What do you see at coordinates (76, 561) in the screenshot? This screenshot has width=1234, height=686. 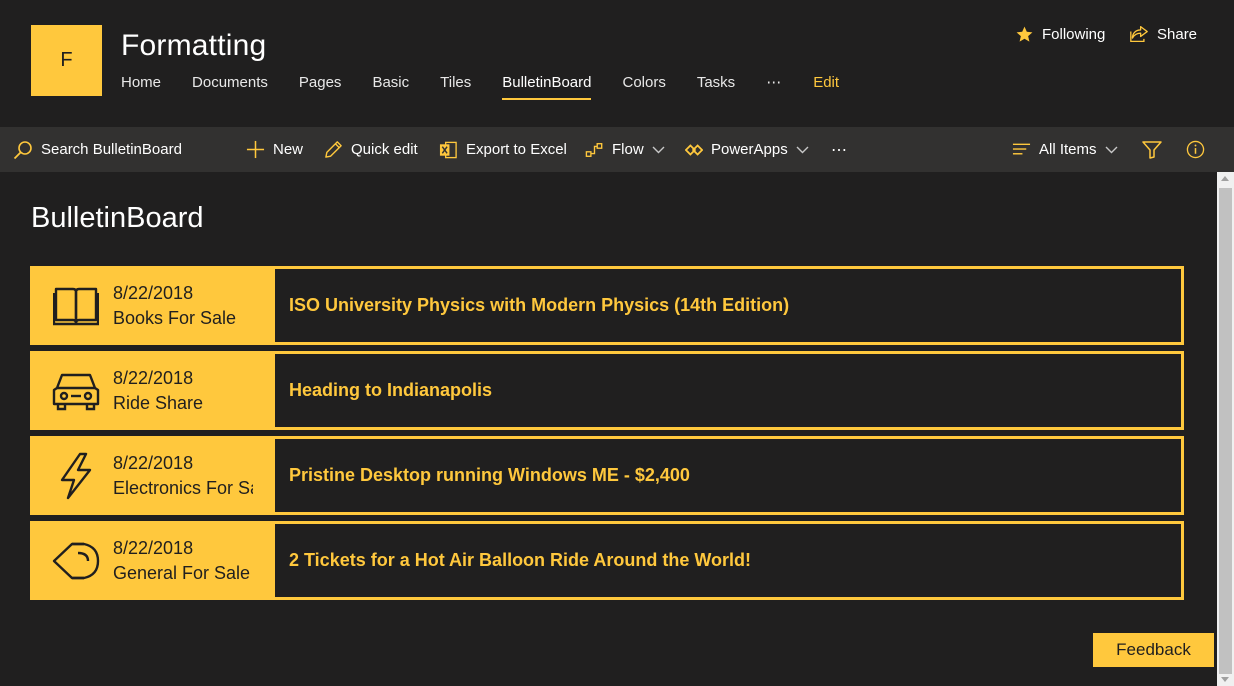 I see `tag-icon` at bounding box center [76, 561].